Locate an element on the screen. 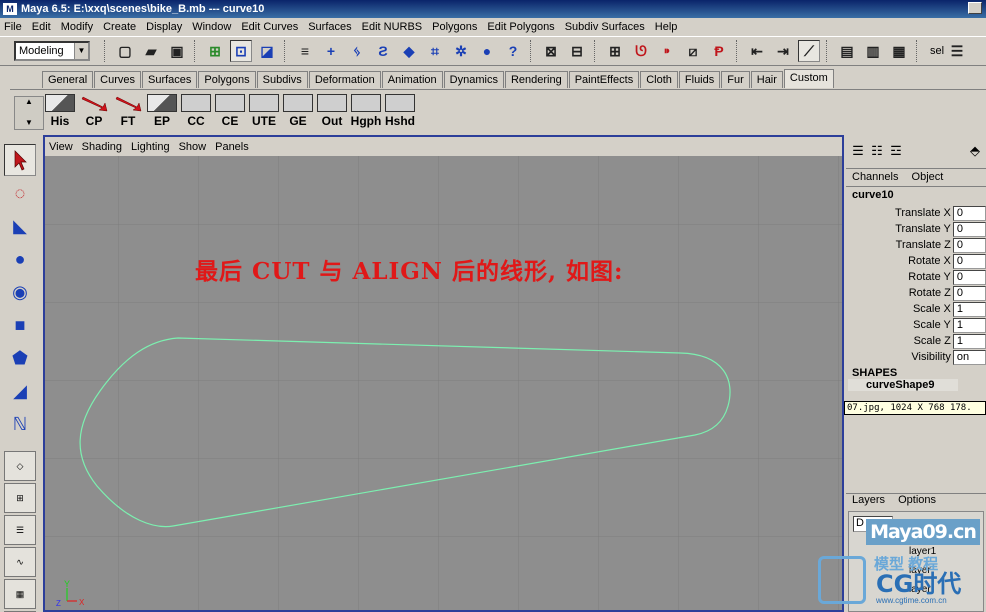 This screenshot has height=612, width=986. menu-polygons: Polygons is located at coordinates (454, 27).